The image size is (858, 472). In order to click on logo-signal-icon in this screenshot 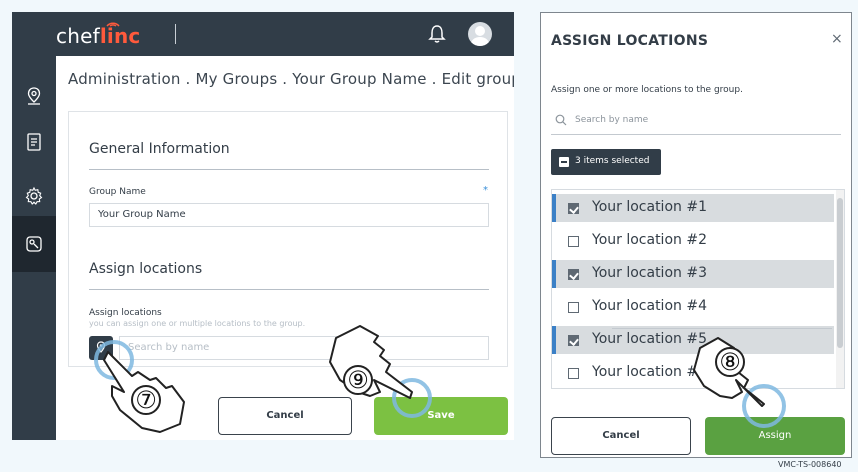, I will do `click(113, 24)`.